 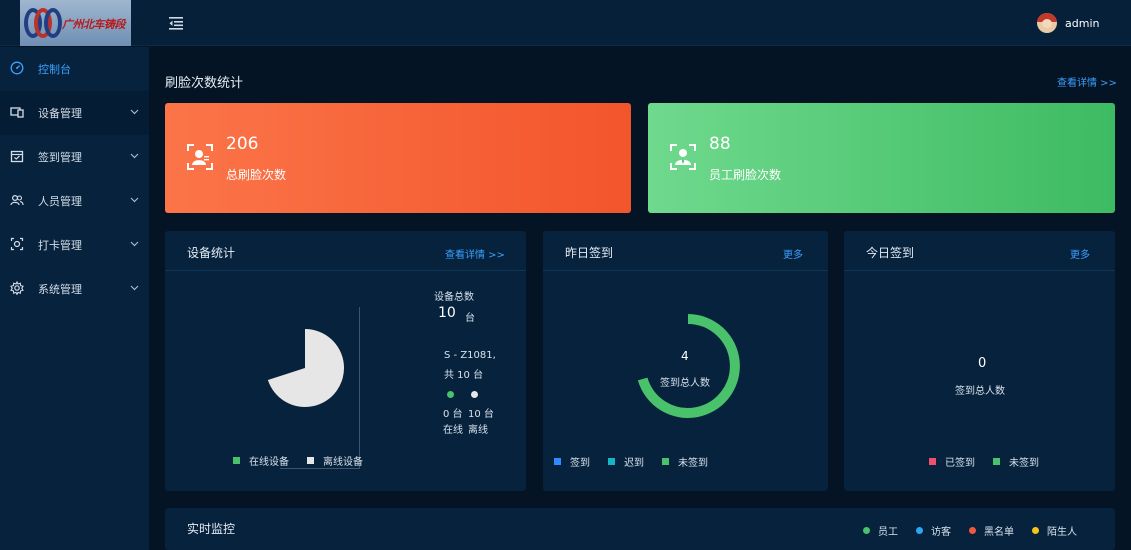 What do you see at coordinates (888, 532) in the screenshot?
I see `legend-label: 员工` at bounding box center [888, 532].